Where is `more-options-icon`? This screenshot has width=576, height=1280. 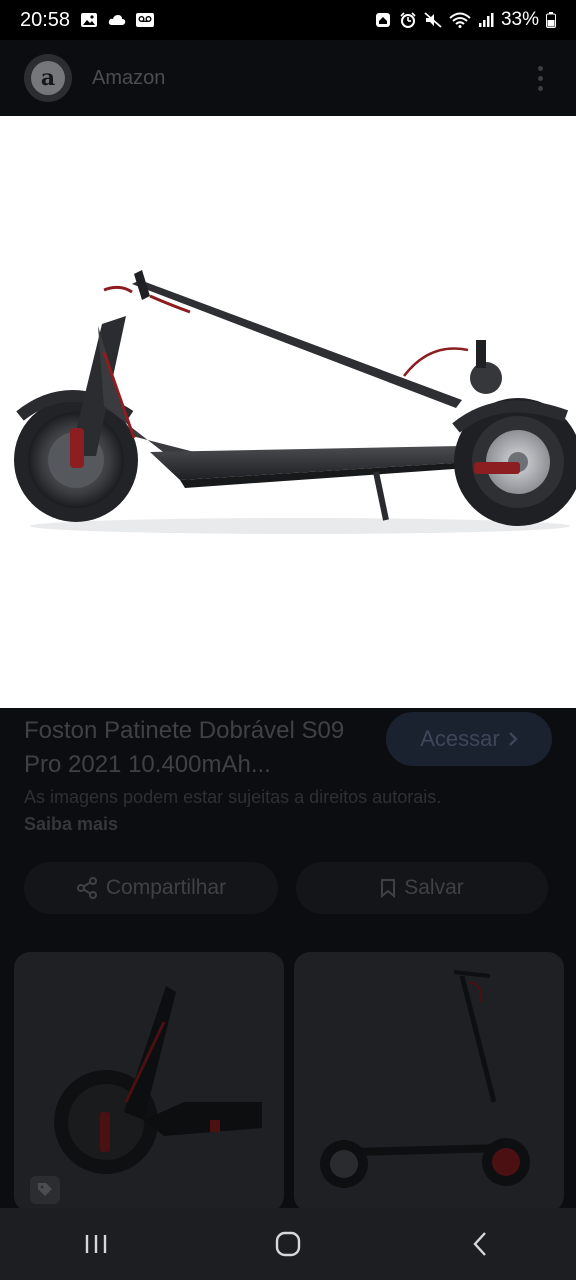
more-options-icon is located at coordinates (540, 78).